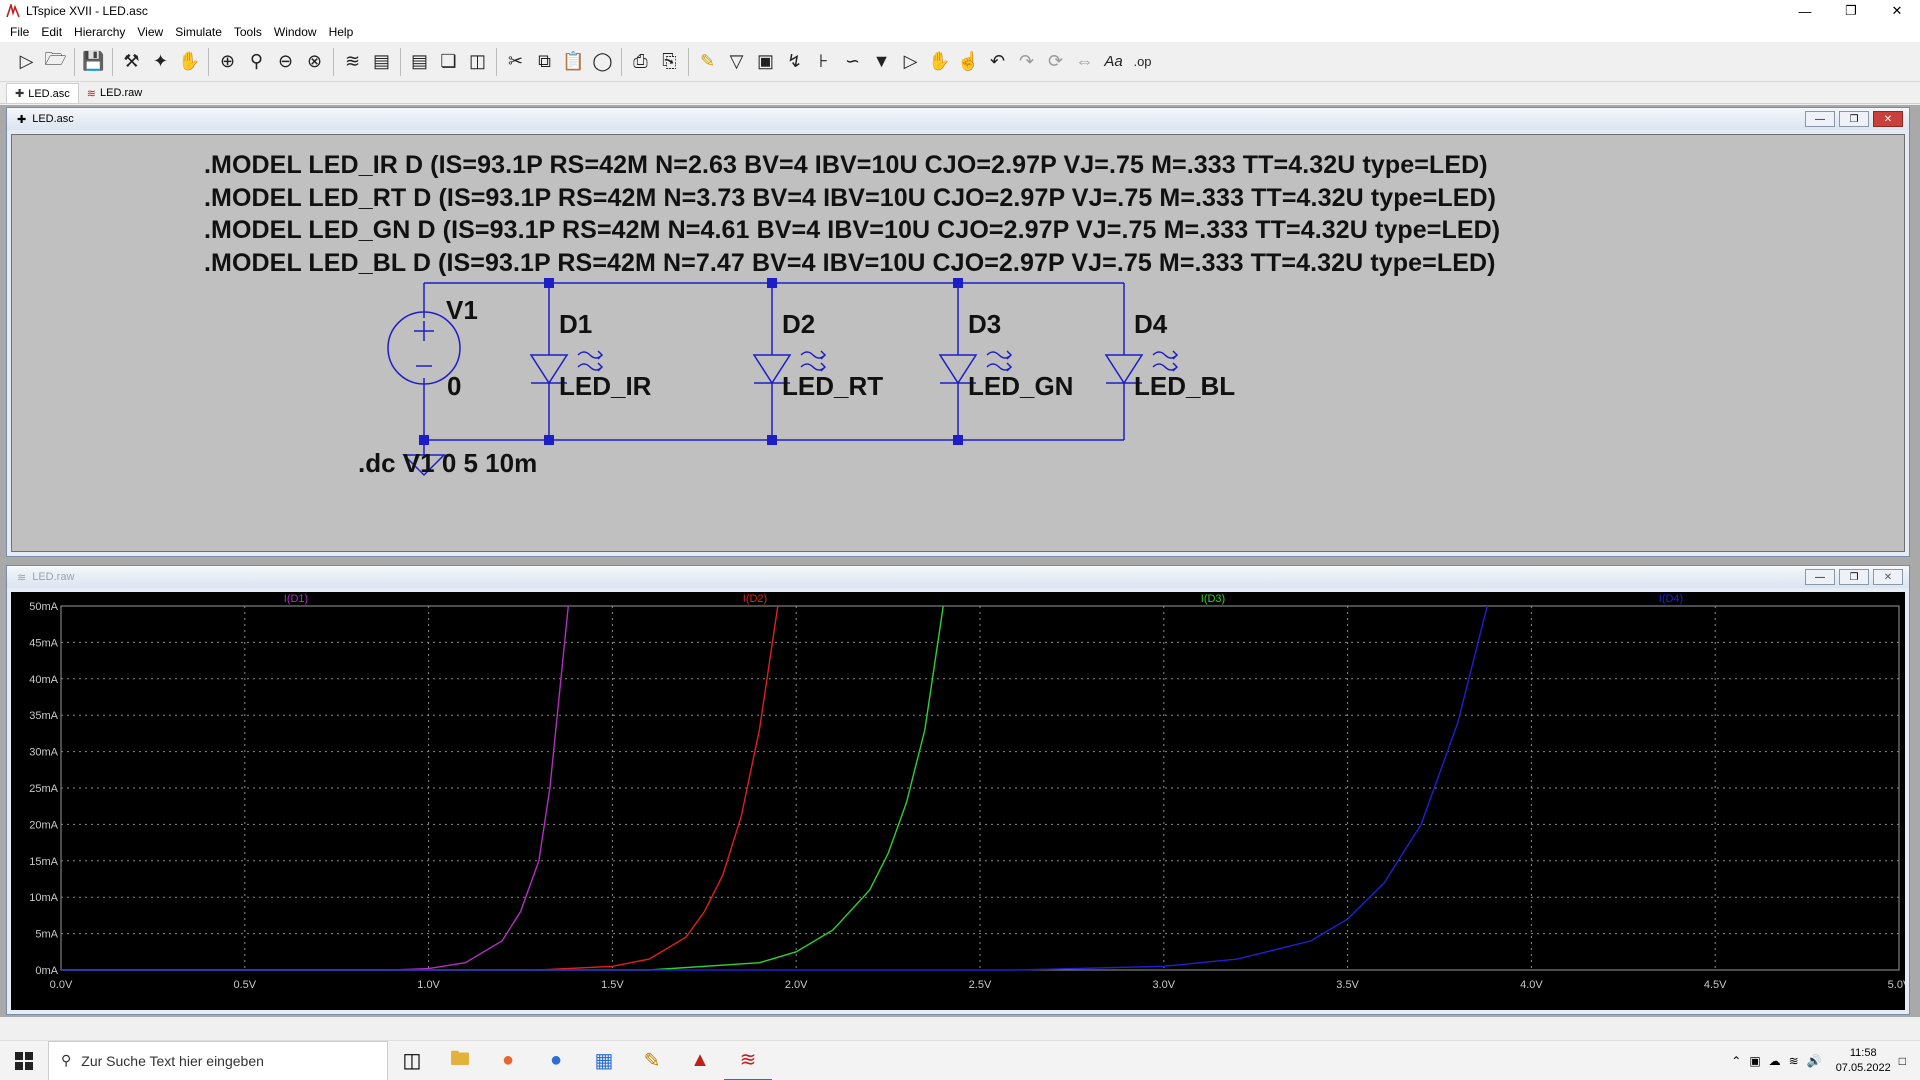  What do you see at coordinates (602, 62) in the screenshot?
I see `find-icon: ◯` at bounding box center [602, 62].